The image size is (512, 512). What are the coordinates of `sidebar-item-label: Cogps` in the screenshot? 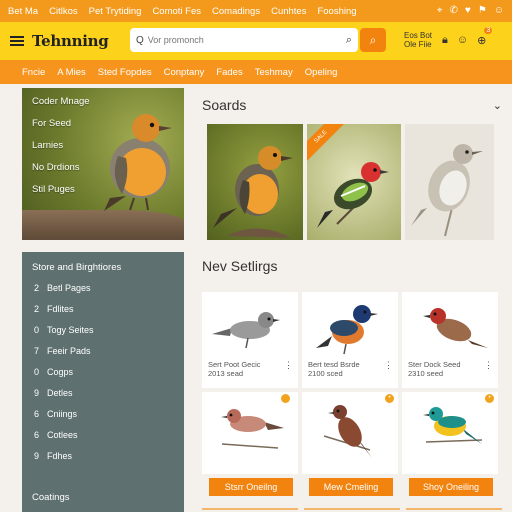 It's located at (60, 372).